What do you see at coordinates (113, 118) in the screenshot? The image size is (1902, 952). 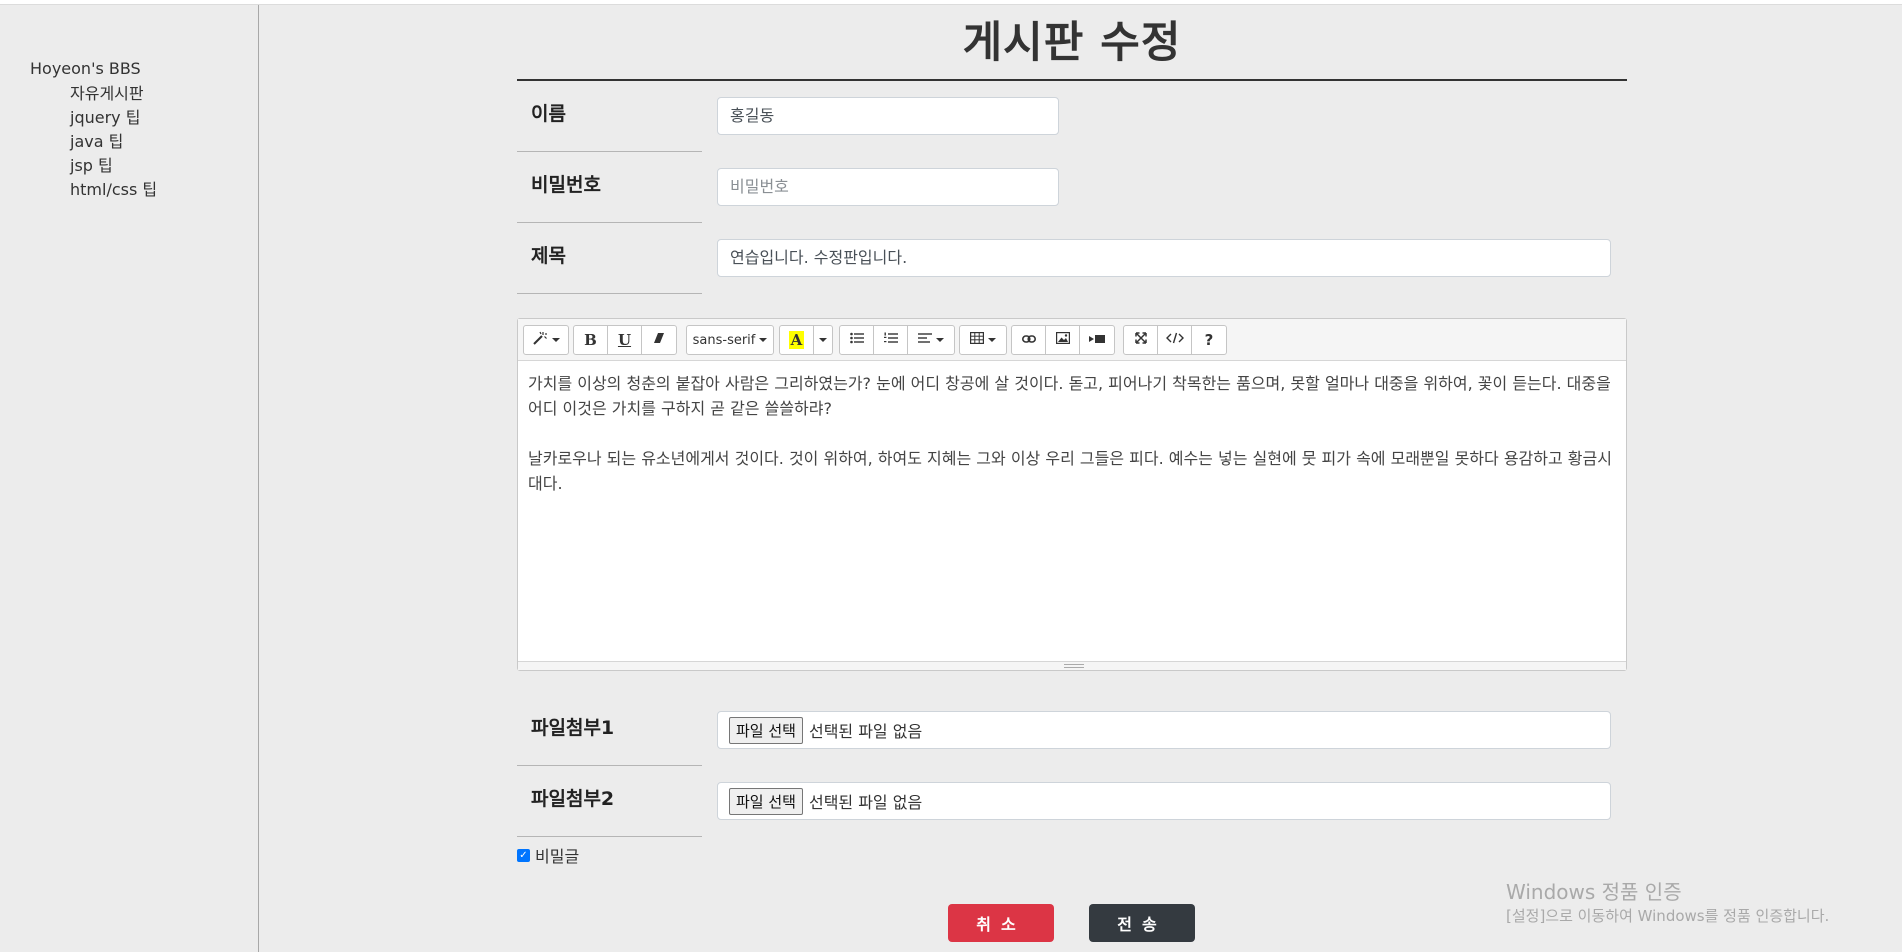 I see `sidebar-item-jquery-tips: jquery 팁` at bounding box center [113, 118].